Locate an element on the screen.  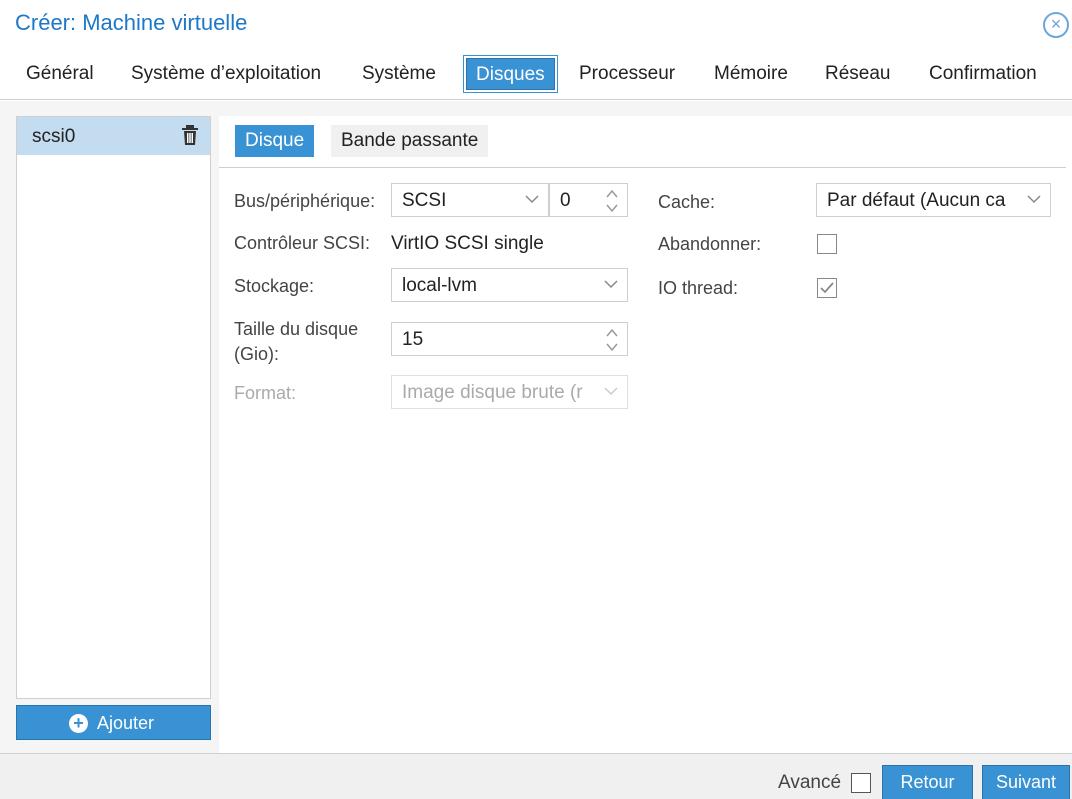
disk-size-value: 15 is located at coordinates (413, 339).